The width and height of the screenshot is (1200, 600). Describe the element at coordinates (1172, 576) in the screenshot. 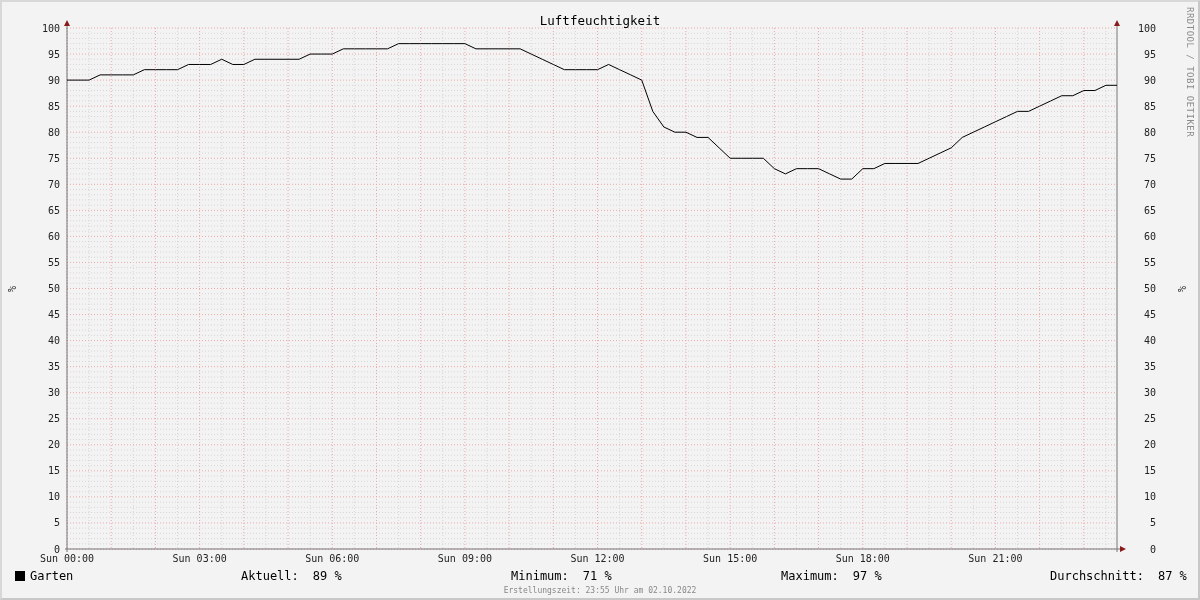

I see `stat-value: 87 %` at that location.